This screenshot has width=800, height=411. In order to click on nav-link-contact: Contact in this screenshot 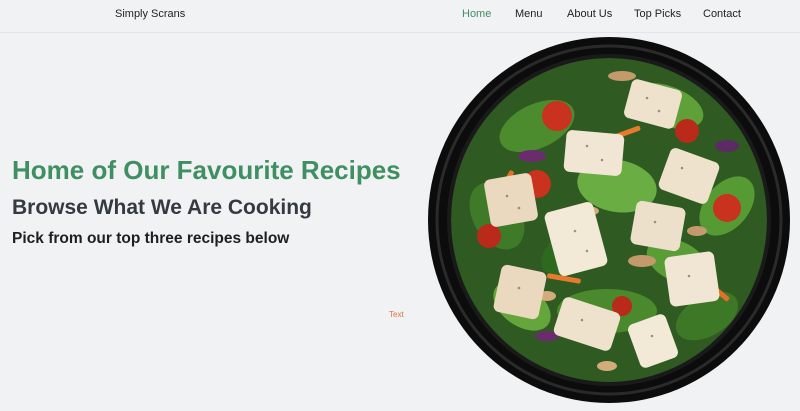, I will do `click(722, 14)`.